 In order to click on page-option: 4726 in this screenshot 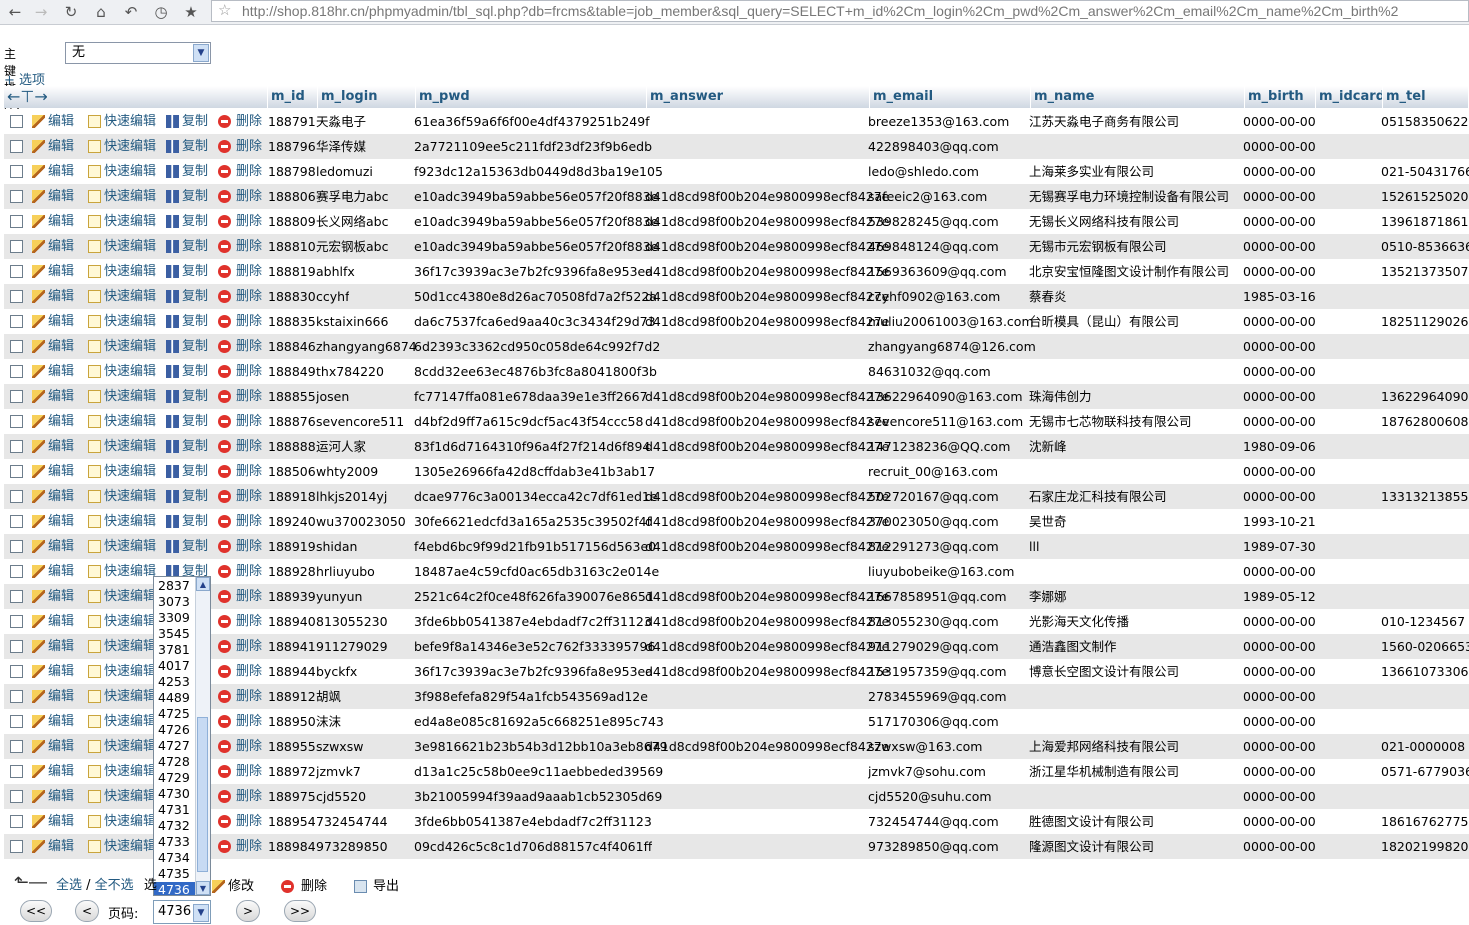, I will do `click(177, 730)`.